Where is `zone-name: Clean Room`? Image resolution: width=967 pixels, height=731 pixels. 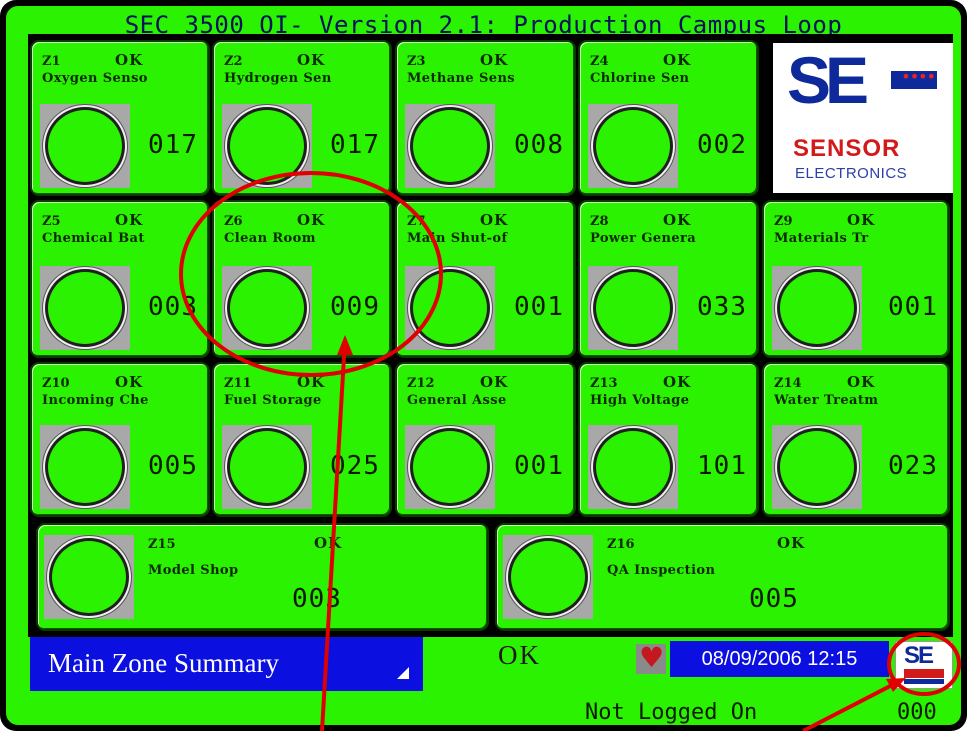 zone-name: Clean Room is located at coordinates (270, 238).